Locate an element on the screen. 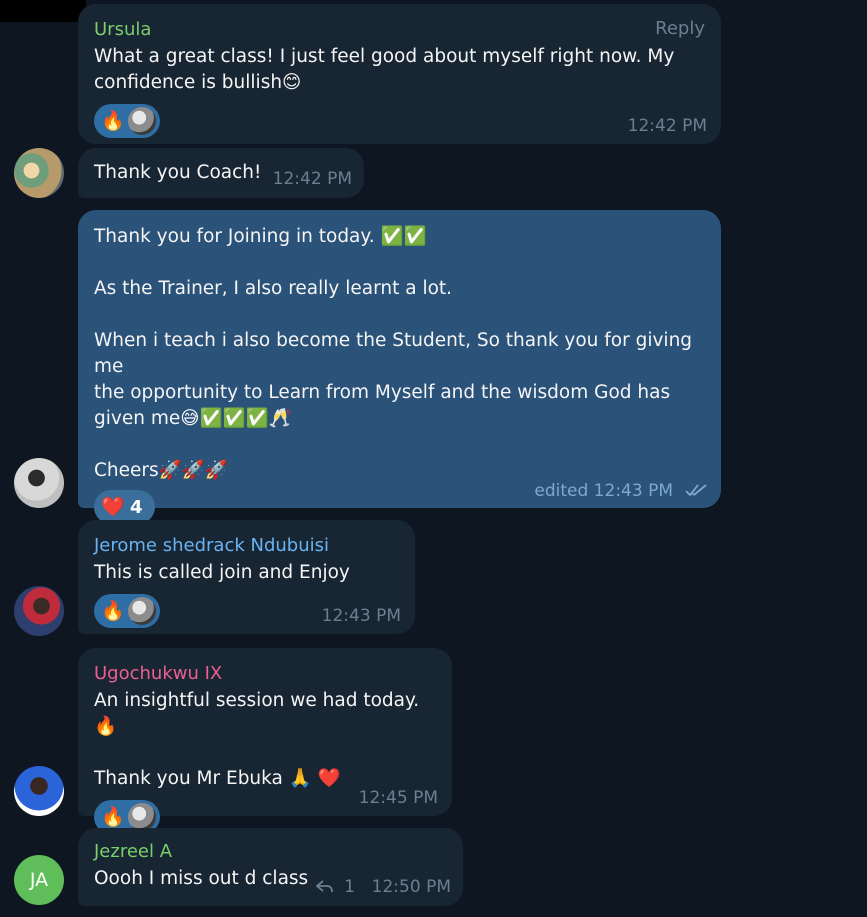  reply-count: 1 is located at coordinates (349, 887).